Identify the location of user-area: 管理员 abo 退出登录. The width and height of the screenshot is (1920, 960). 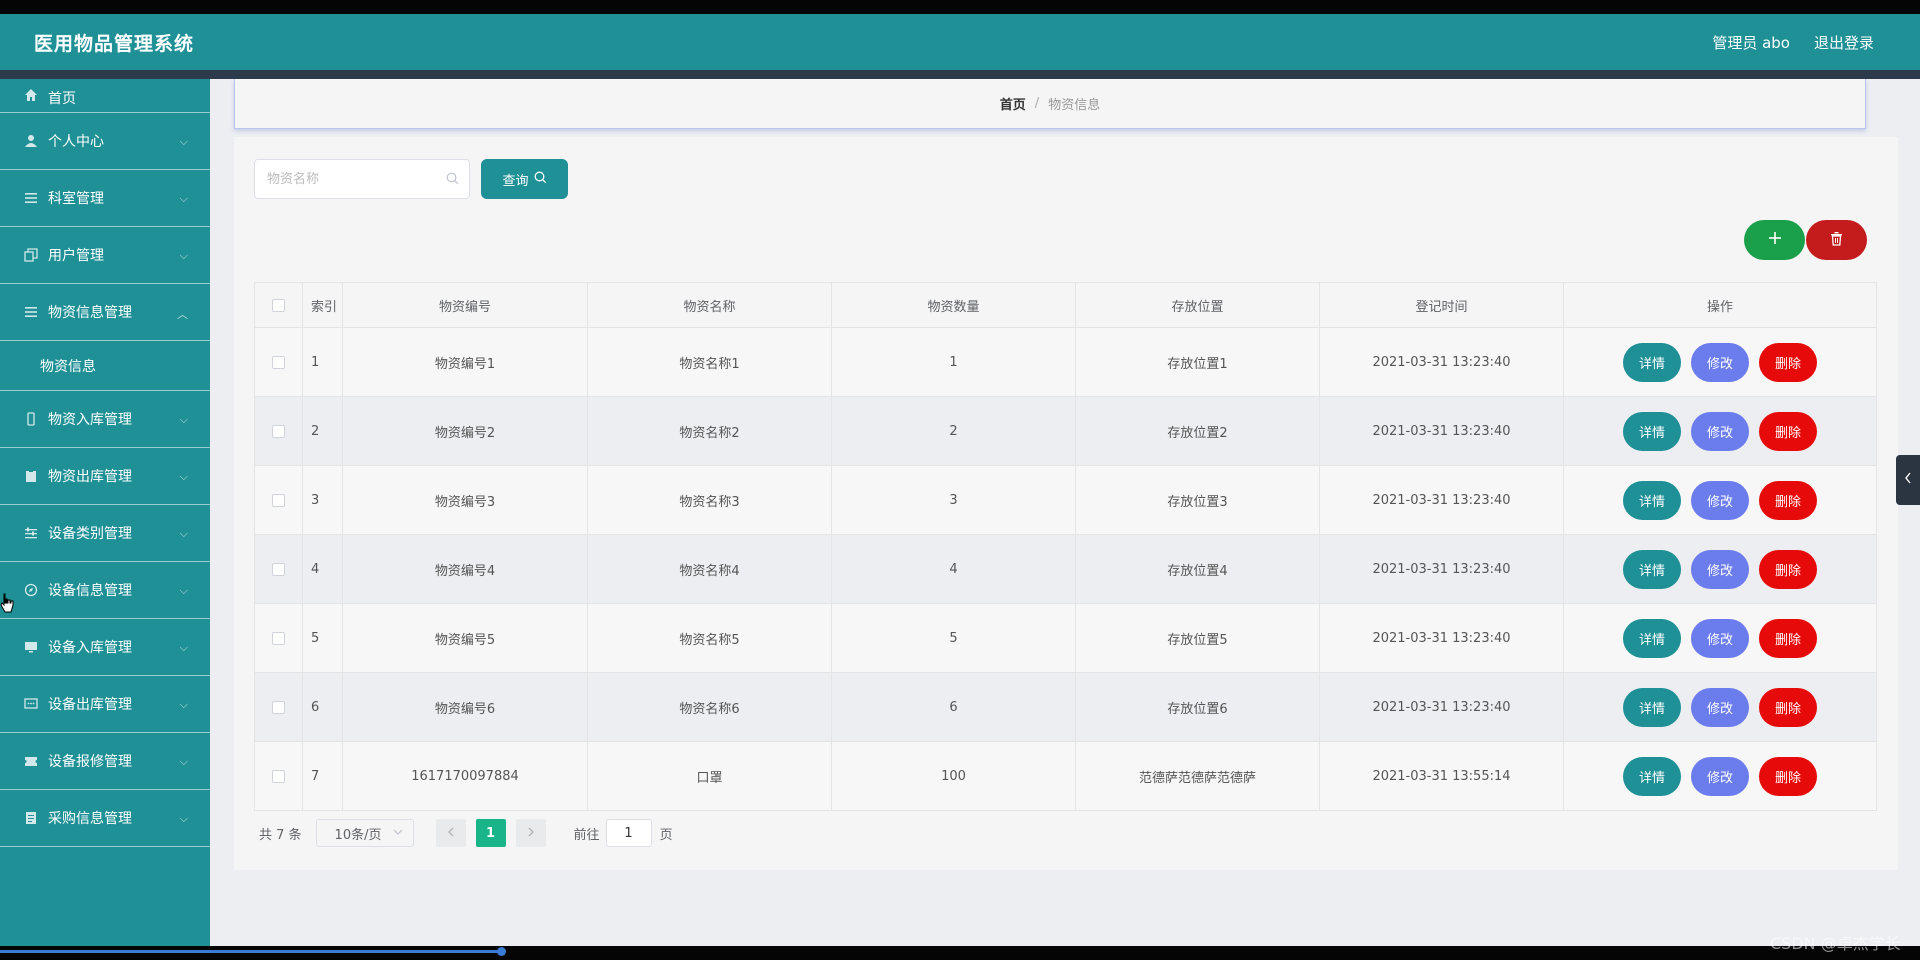
(1793, 42).